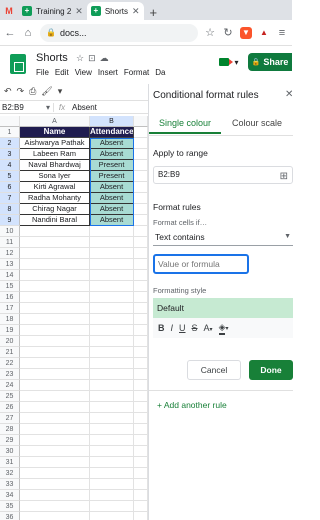 This screenshot has width=320, height=520. What do you see at coordinates (10, 396) in the screenshot?
I see `row-header: 25` at bounding box center [10, 396].